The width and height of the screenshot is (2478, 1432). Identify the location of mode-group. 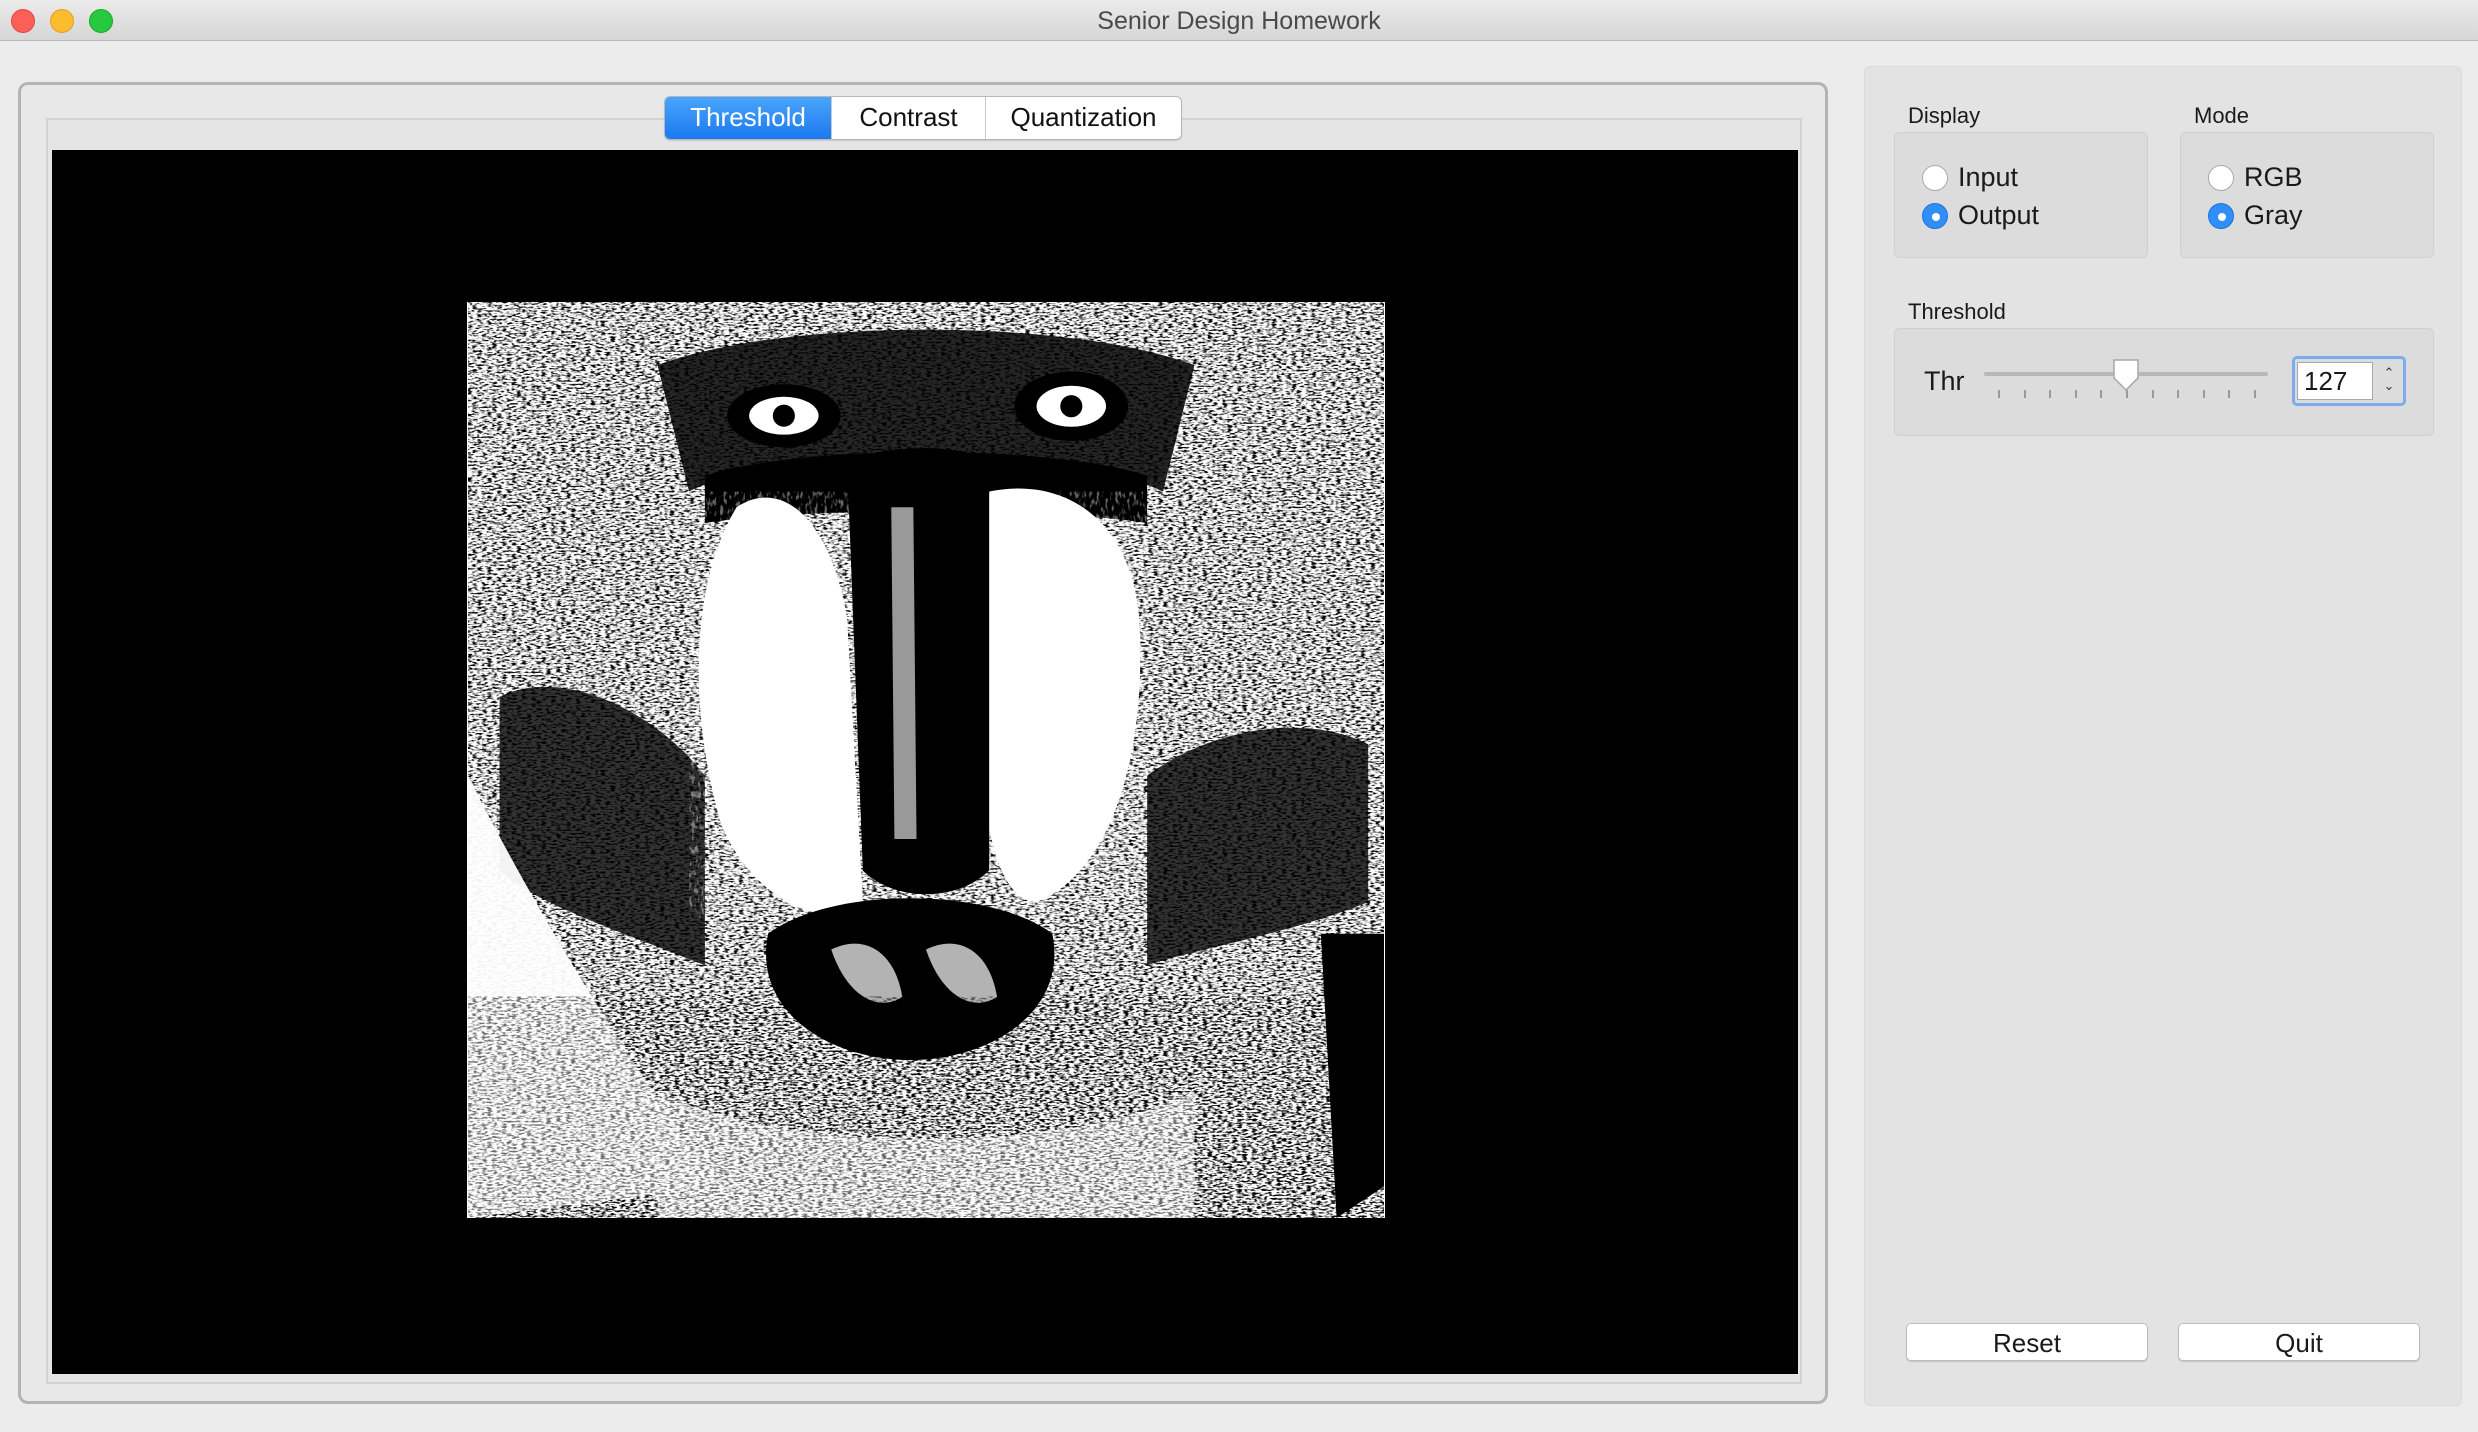
(2307, 195).